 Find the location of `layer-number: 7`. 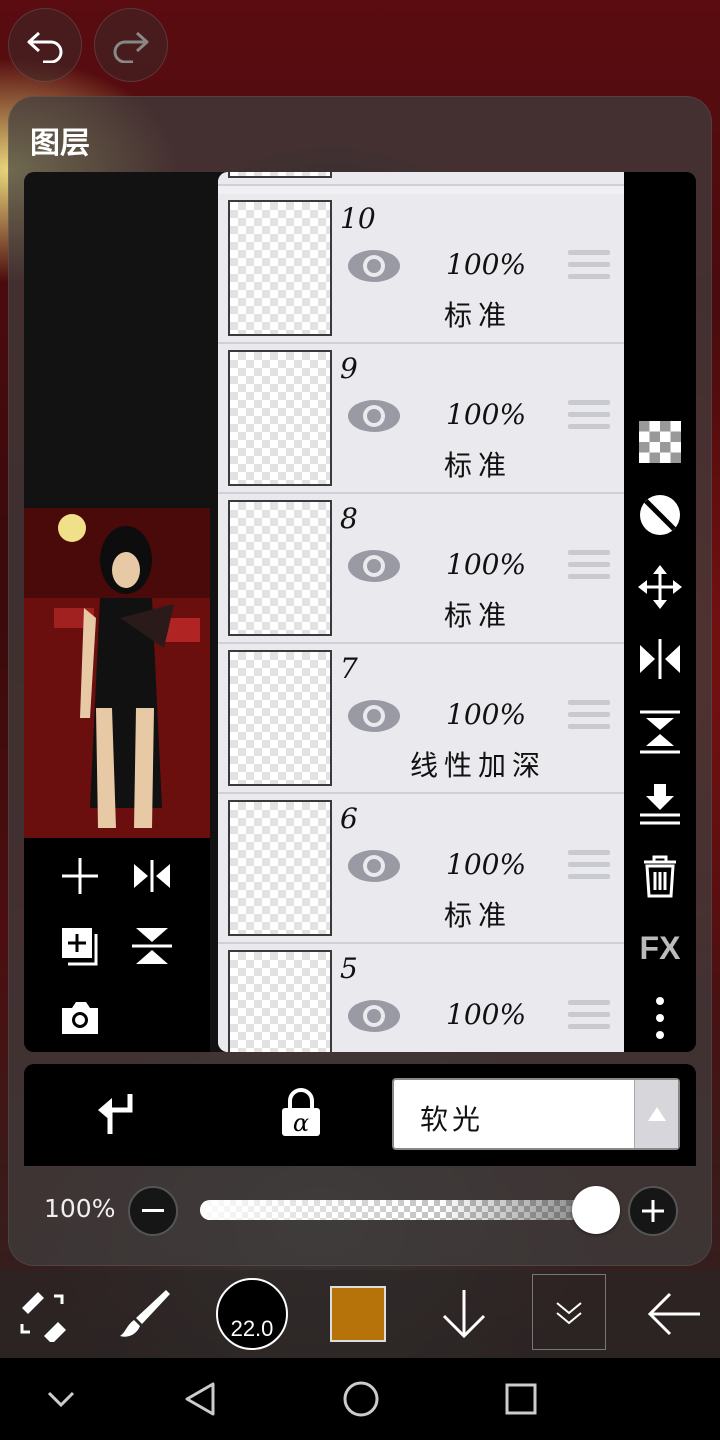

layer-number: 7 is located at coordinates (349, 668).